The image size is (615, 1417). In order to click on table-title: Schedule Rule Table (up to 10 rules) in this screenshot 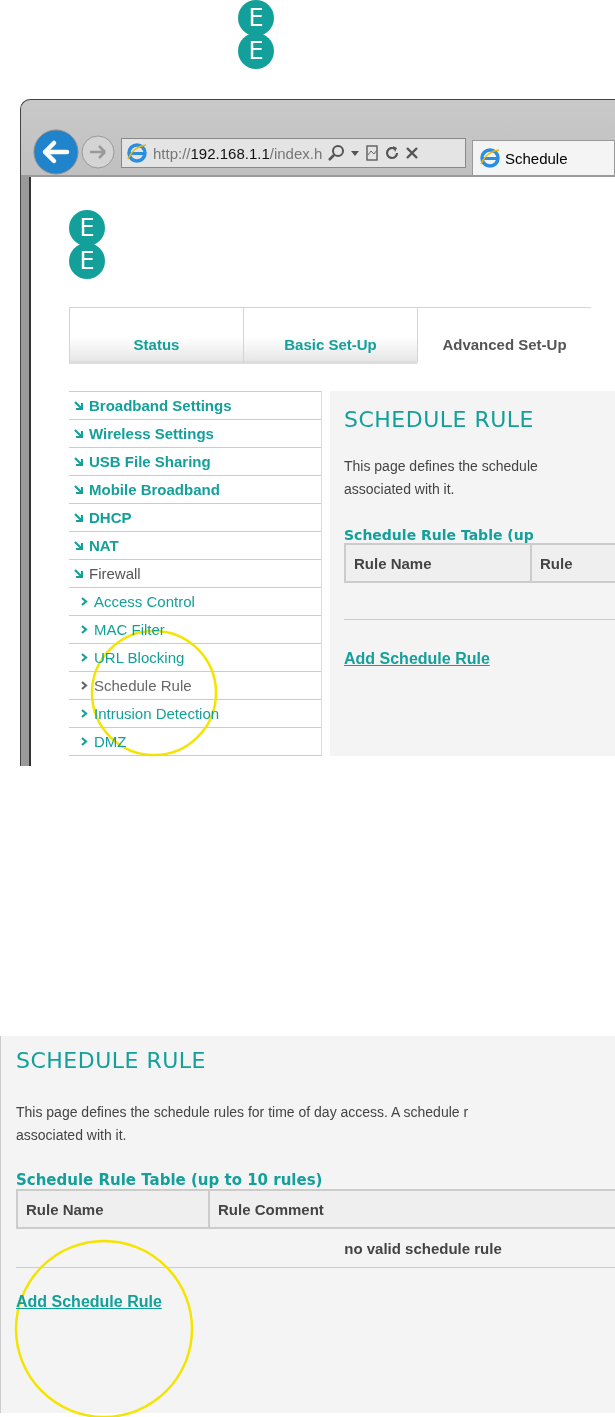, I will do `click(170, 1180)`.